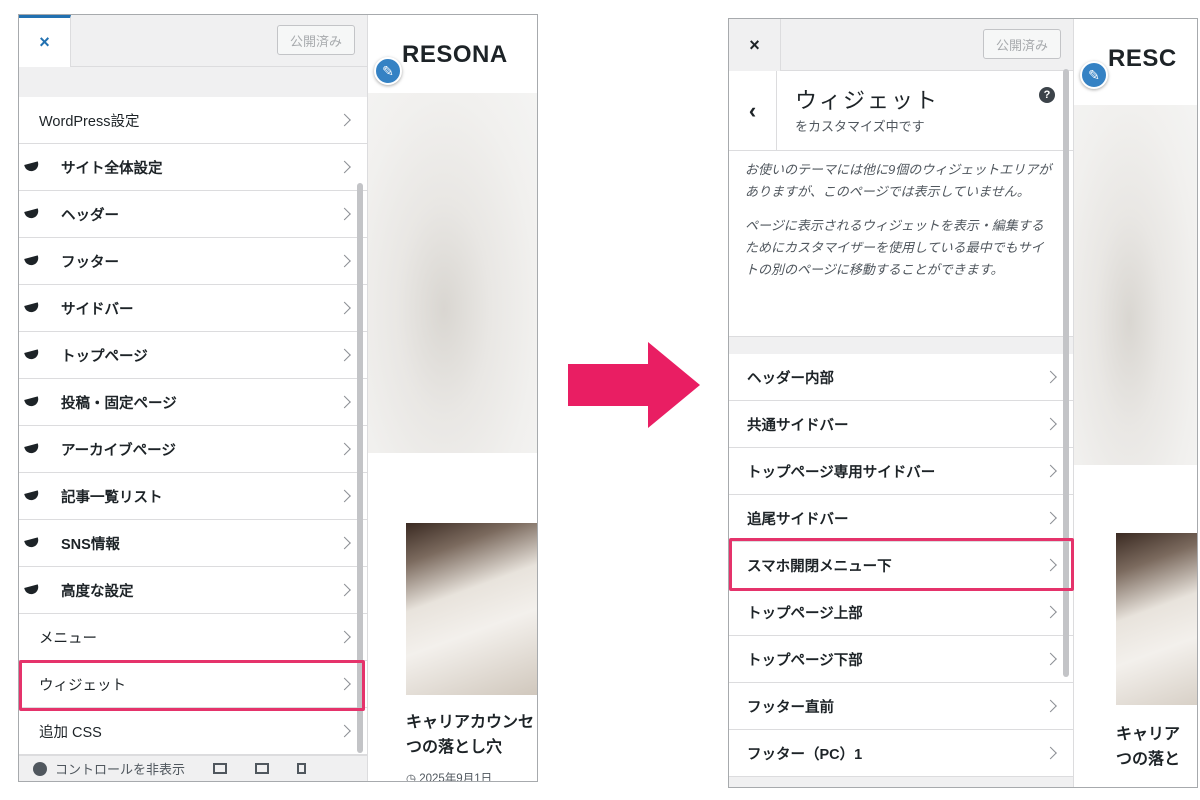  I want to click on menu-item-footer: フッター, so click(193, 261).